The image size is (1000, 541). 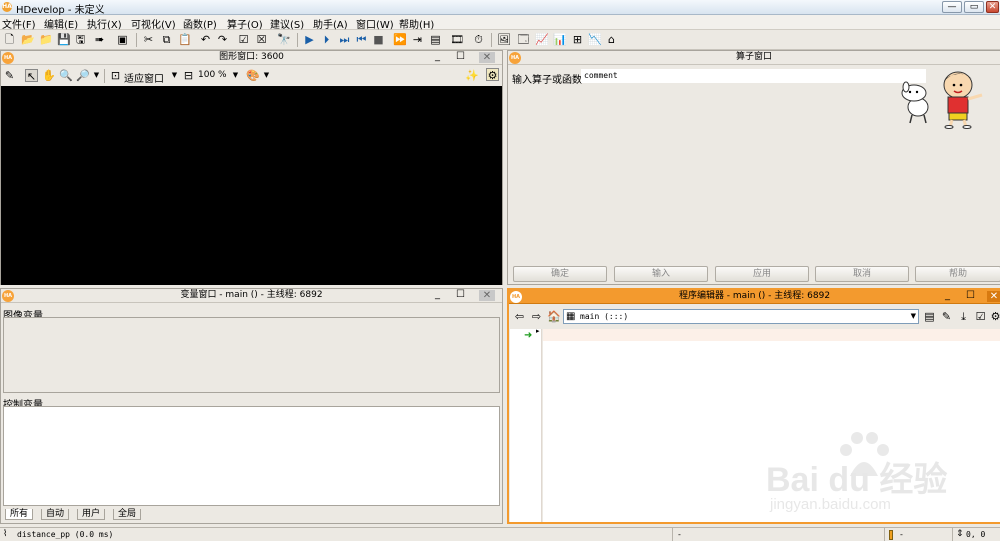 What do you see at coordinates (83, 75) in the screenshot?
I see `zoom-options-icon: 🔎` at bounding box center [83, 75].